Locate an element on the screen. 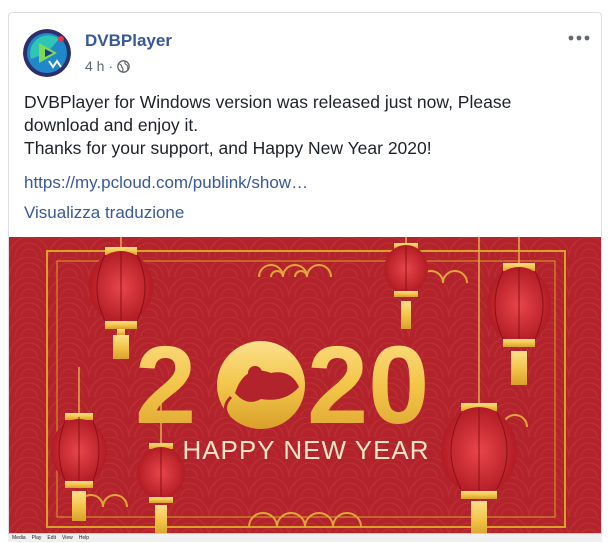 This screenshot has width=611, height=543. menu-item-edit: Edit is located at coordinates (51, 538).